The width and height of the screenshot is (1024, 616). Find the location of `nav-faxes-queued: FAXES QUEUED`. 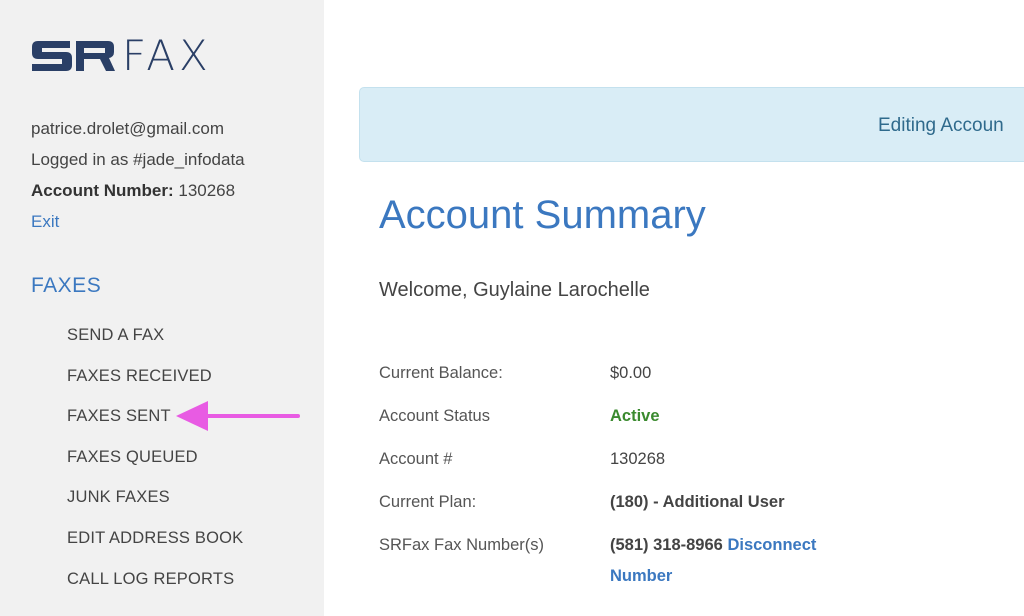

nav-faxes-queued: FAXES QUEUED is located at coordinates (155, 464).